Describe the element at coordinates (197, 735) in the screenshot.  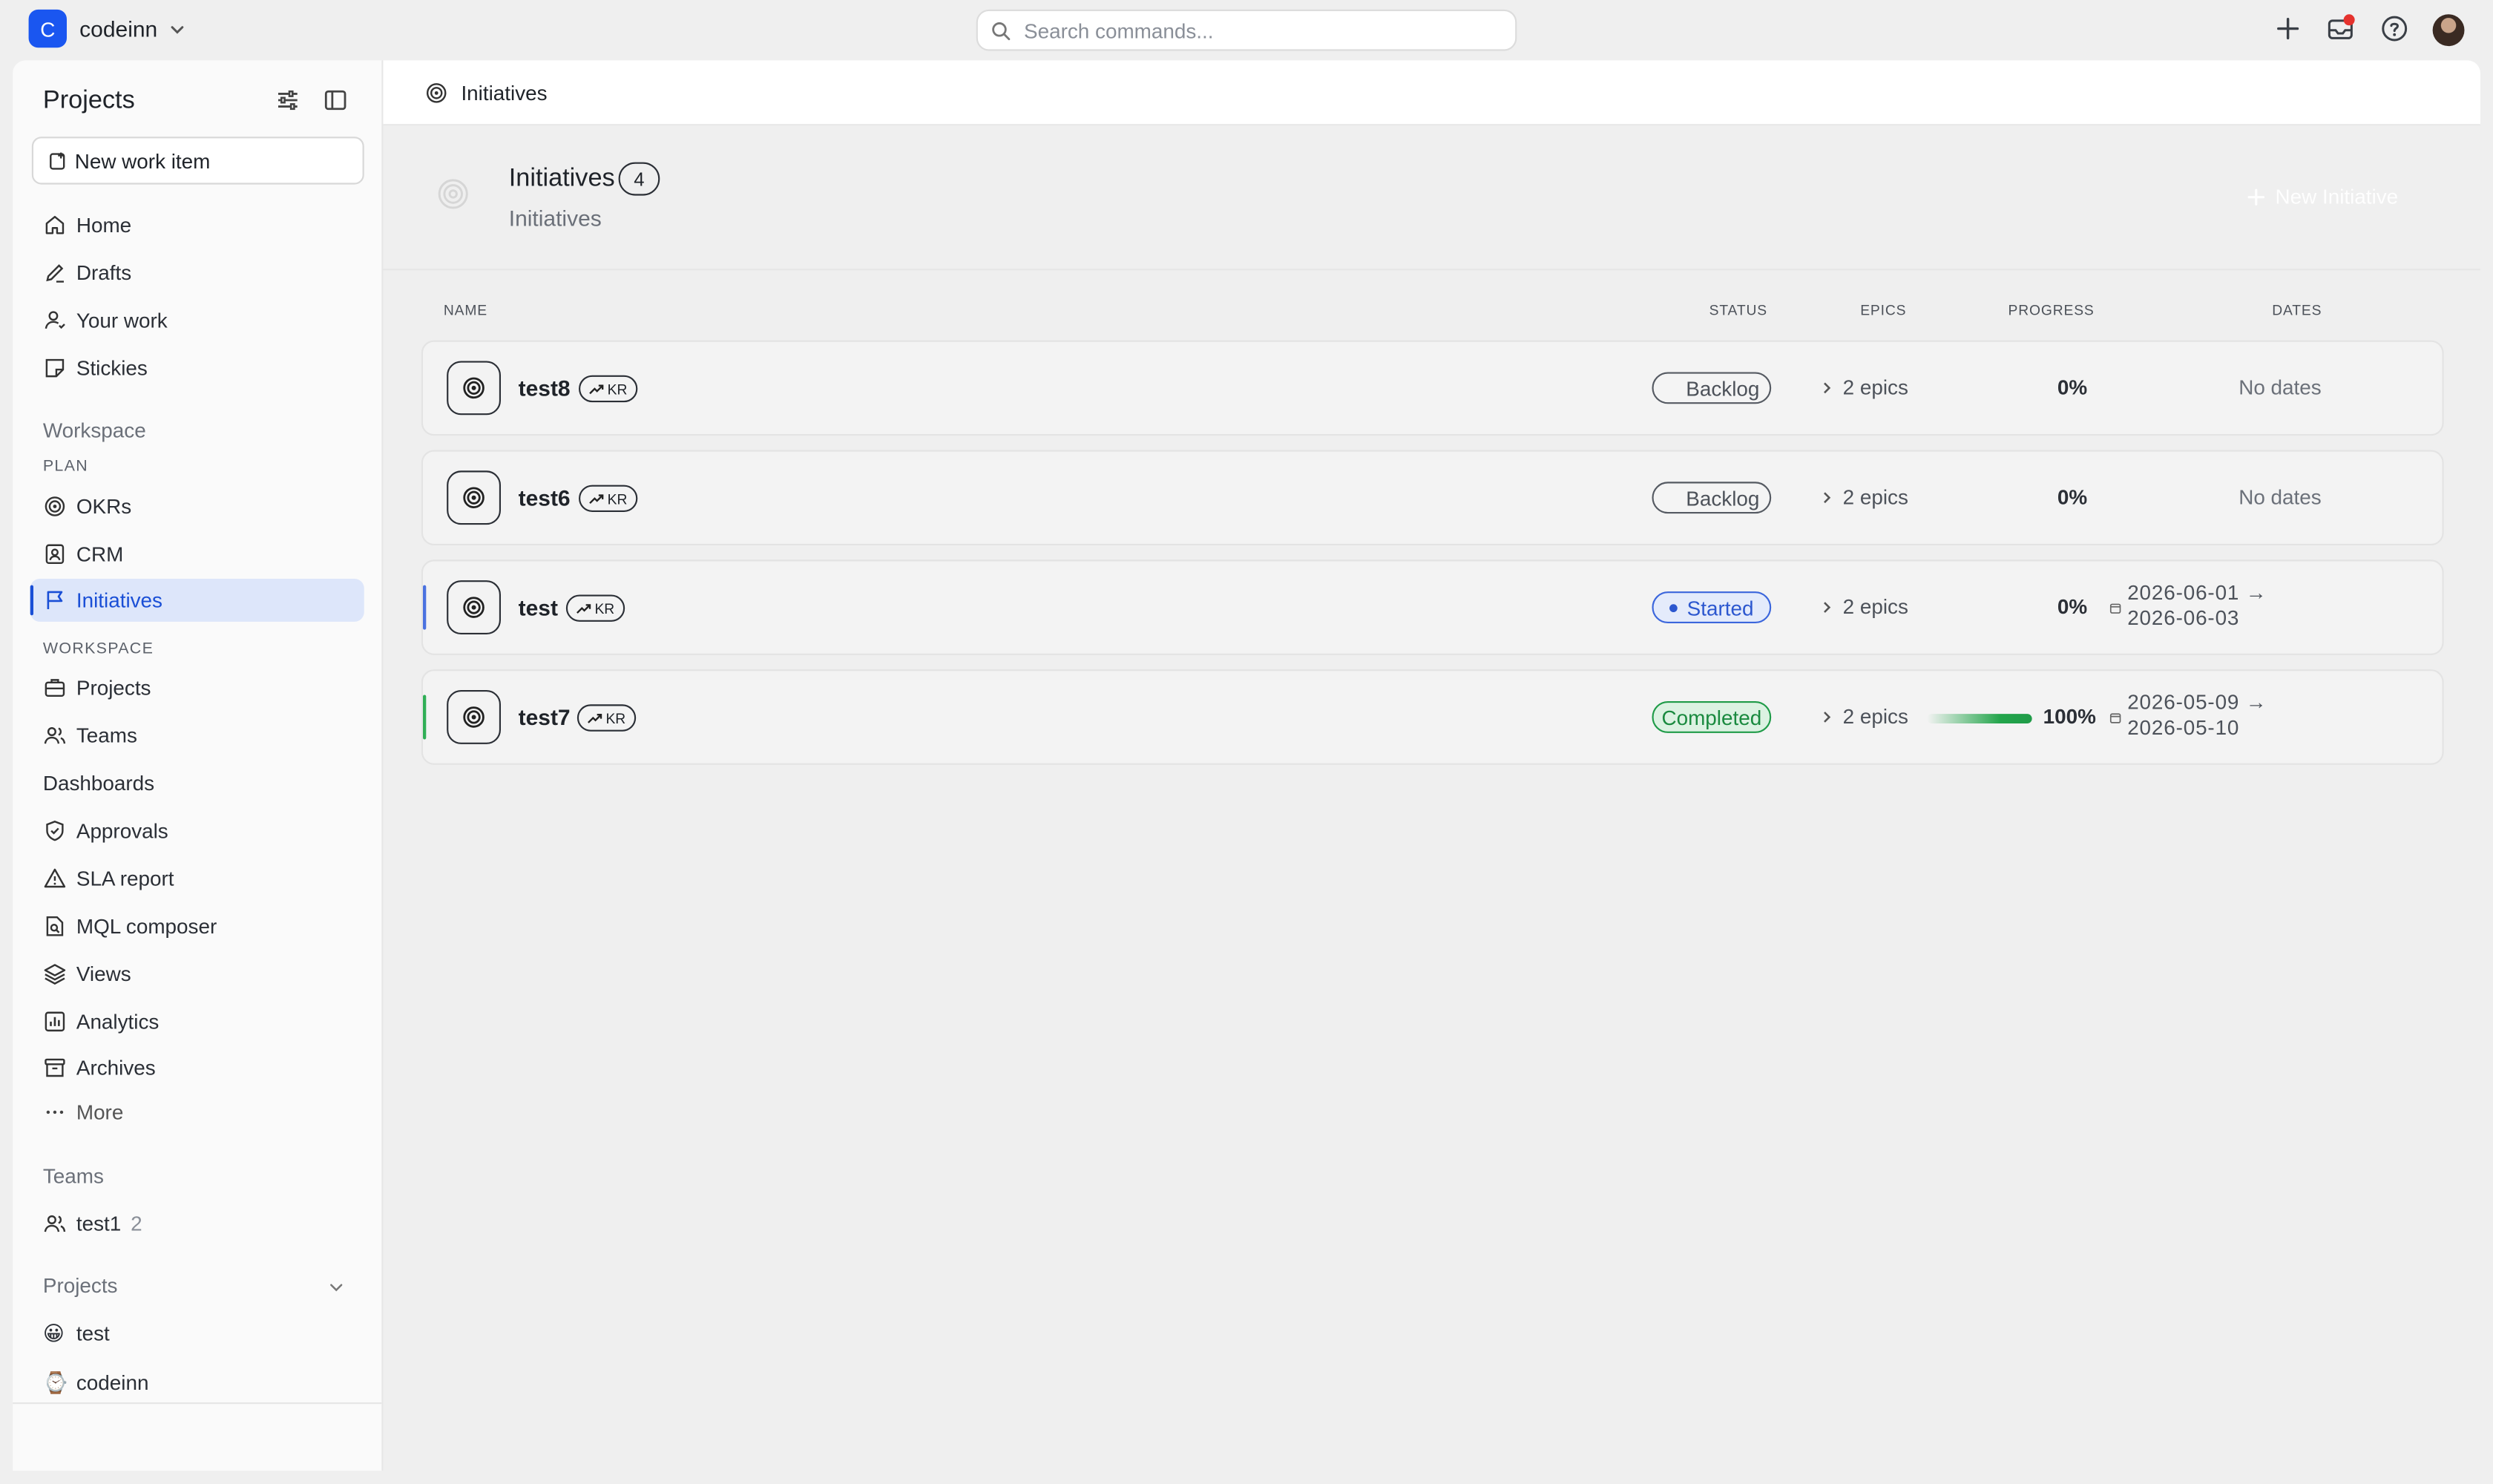
I see `sidebar-item-teams: Teams` at that location.